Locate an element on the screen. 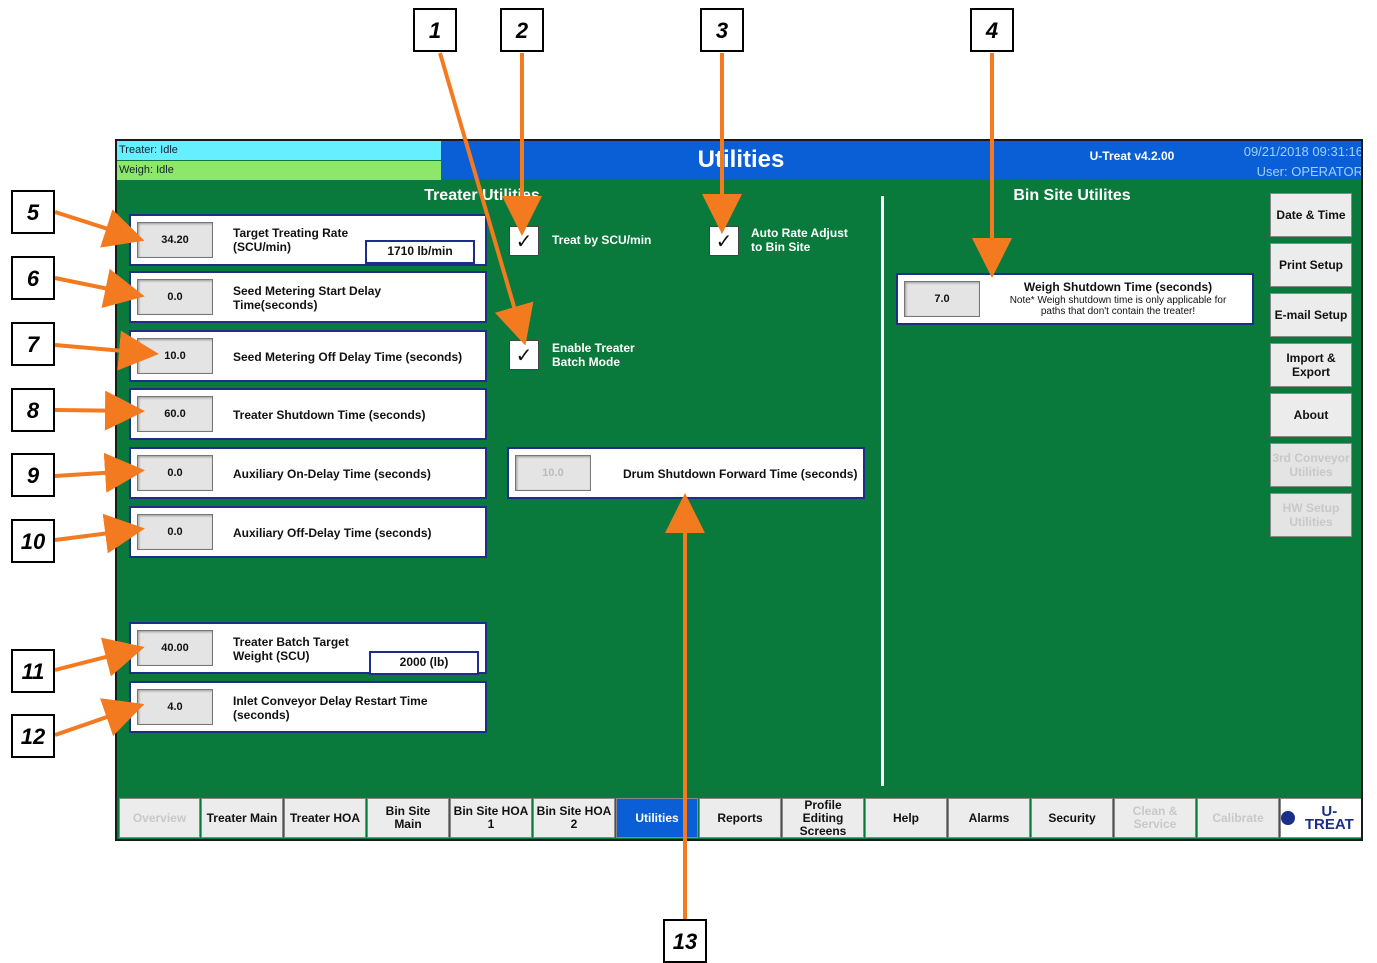  nav-treater-hoa: Treater HOA is located at coordinates (325, 818).